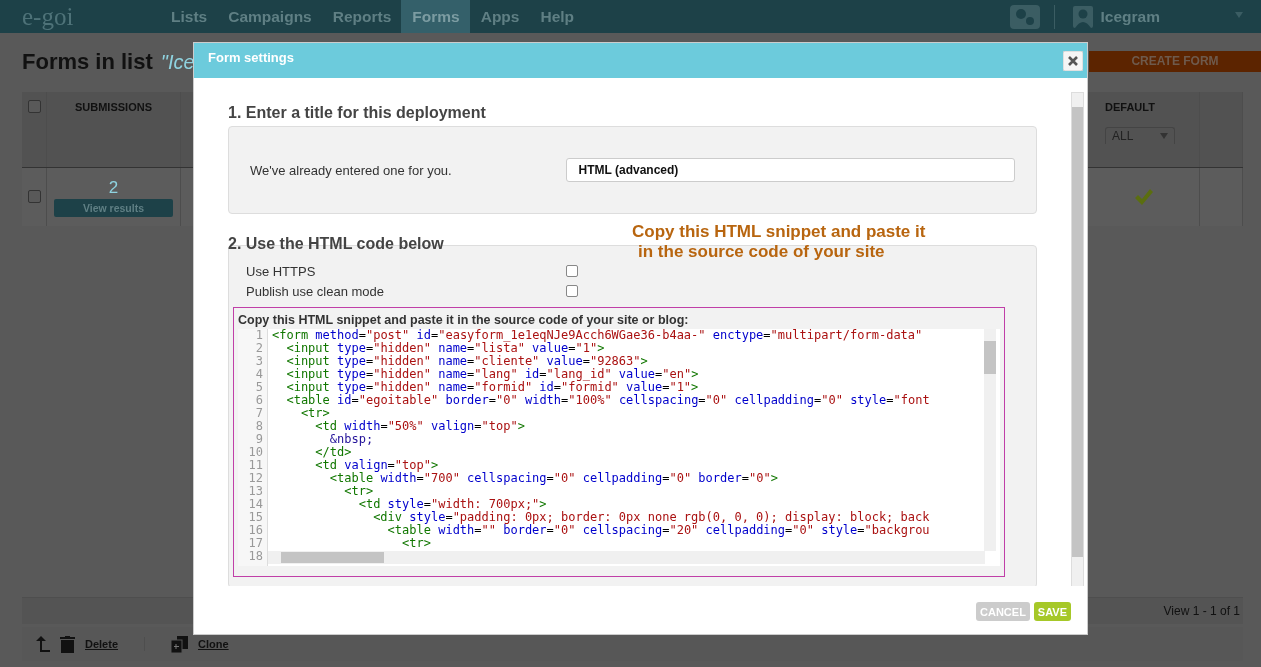  What do you see at coordinates (351, 170) in the screenshot?
I see `field-label: We've already entered one for you.` at bounding box center [351, 170].